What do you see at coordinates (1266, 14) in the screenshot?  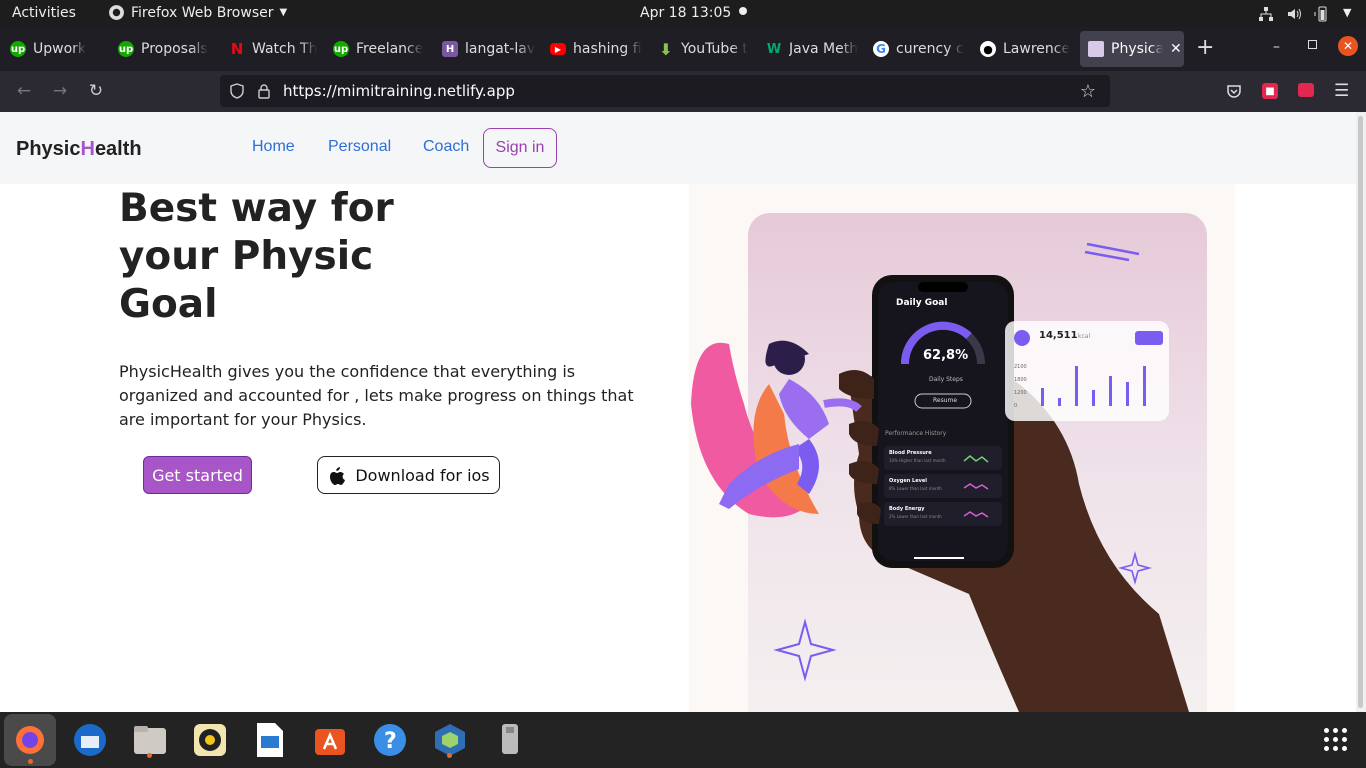 I see `network-icon` at bounding box center [1266, 14].